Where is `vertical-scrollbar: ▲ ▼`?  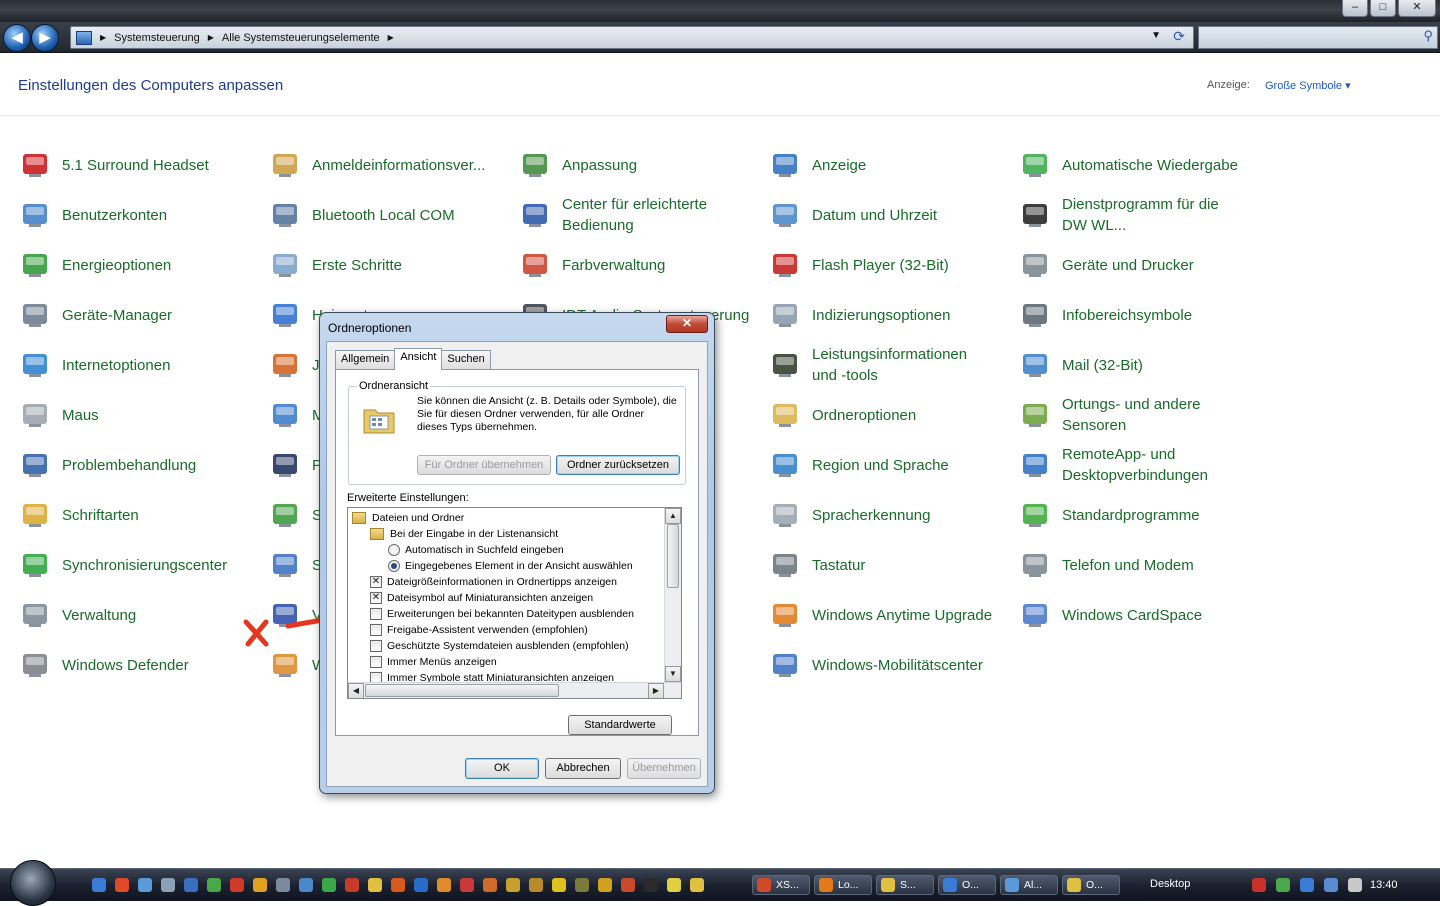
vertical-scrollbar: ▲ ▼ is located at coordinates (672, 595).